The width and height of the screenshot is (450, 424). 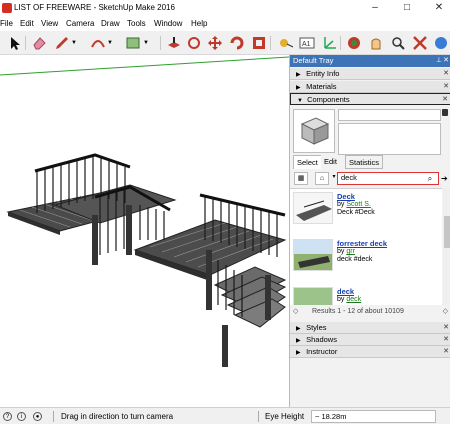 I want to click on results-footer: ◇ Results 1 - 12 of about 10109 ◇, so click(x=370, y=311).